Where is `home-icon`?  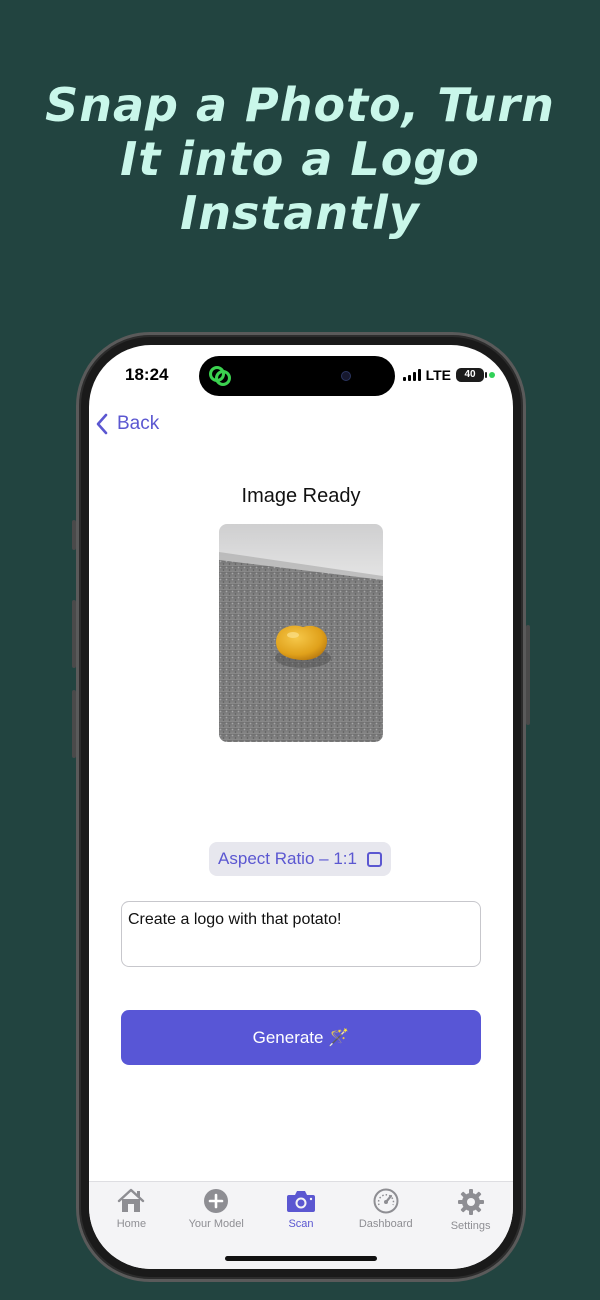 home-icon is located at coordinates (131, 1200).